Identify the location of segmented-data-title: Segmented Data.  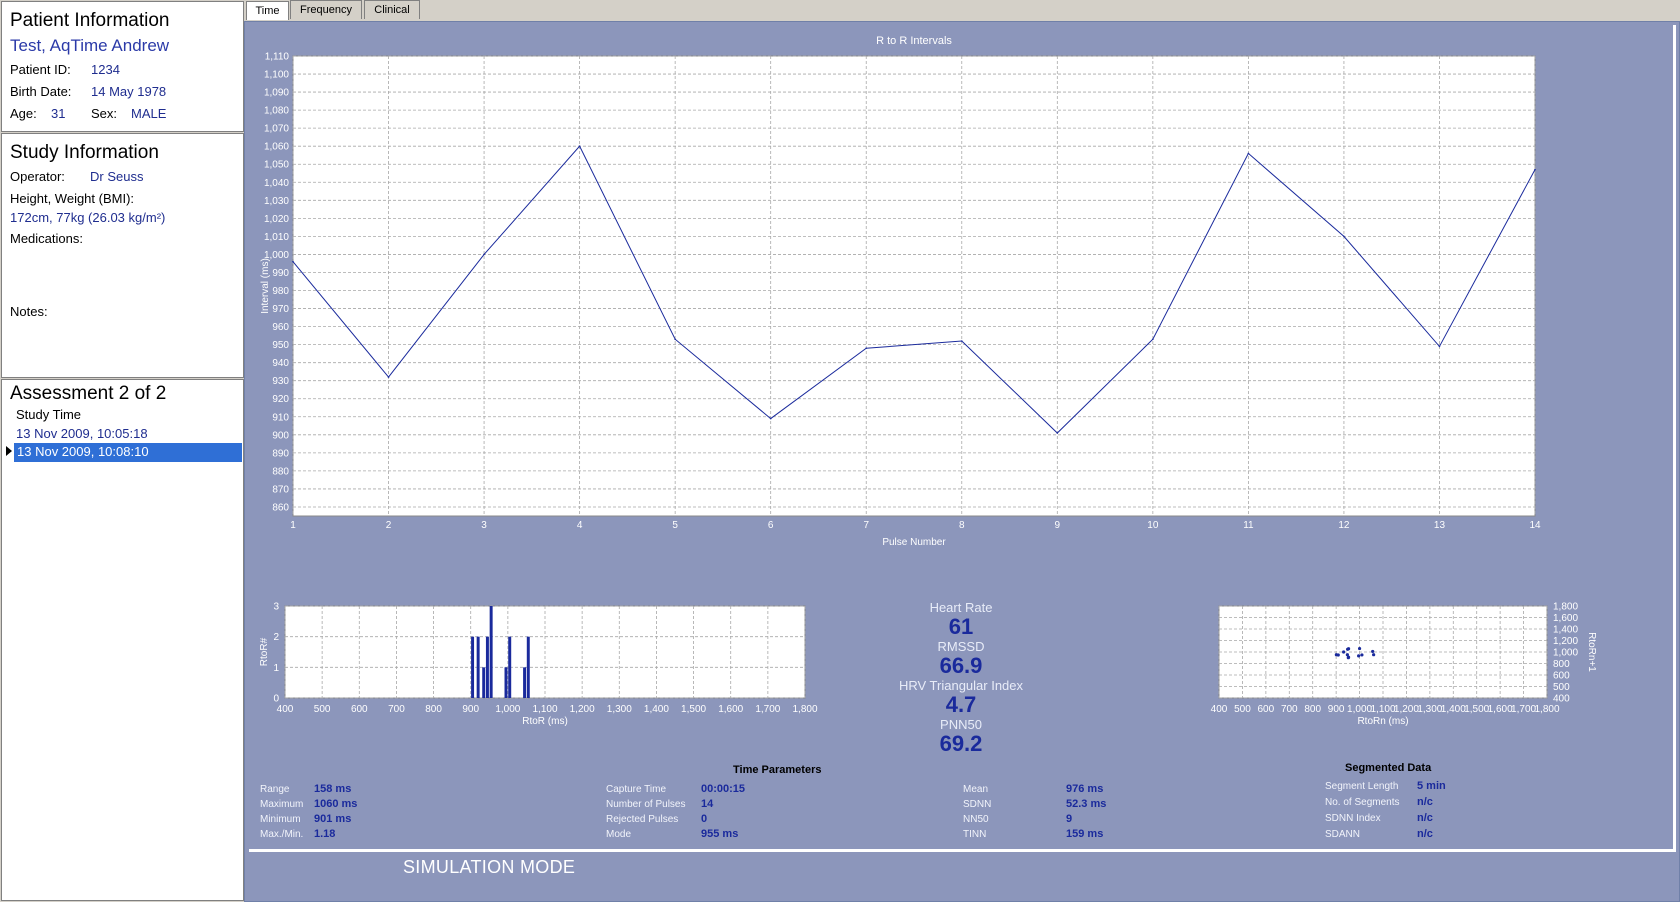
(1388, 768).